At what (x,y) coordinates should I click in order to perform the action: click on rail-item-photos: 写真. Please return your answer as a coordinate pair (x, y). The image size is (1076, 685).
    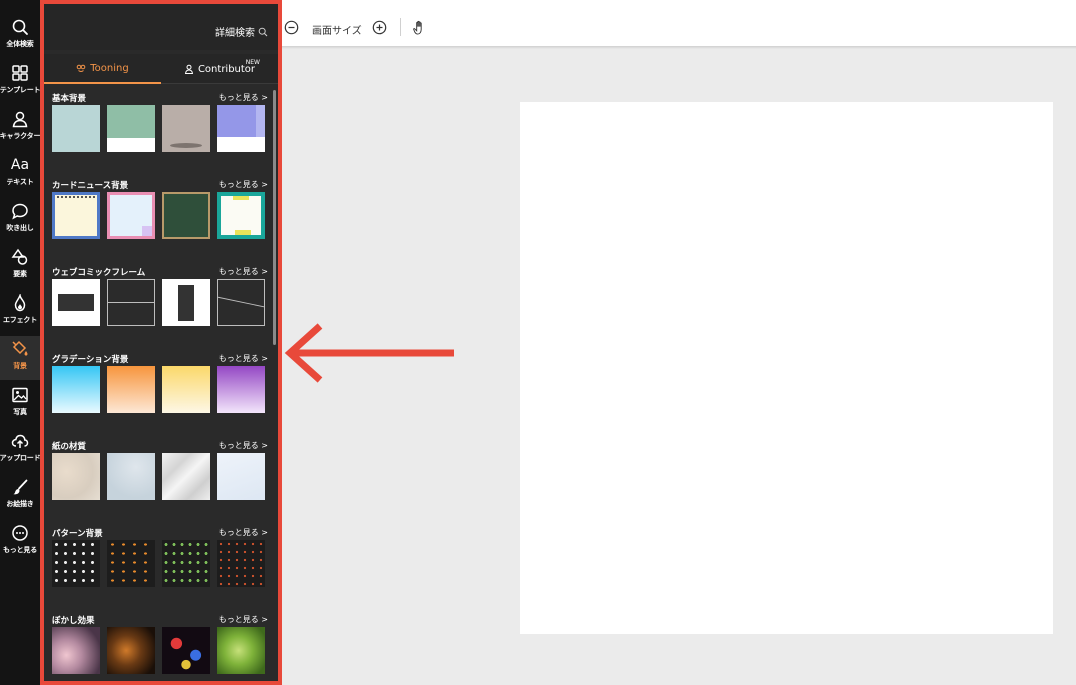
    Looking at the image, I should click on (20, 404).